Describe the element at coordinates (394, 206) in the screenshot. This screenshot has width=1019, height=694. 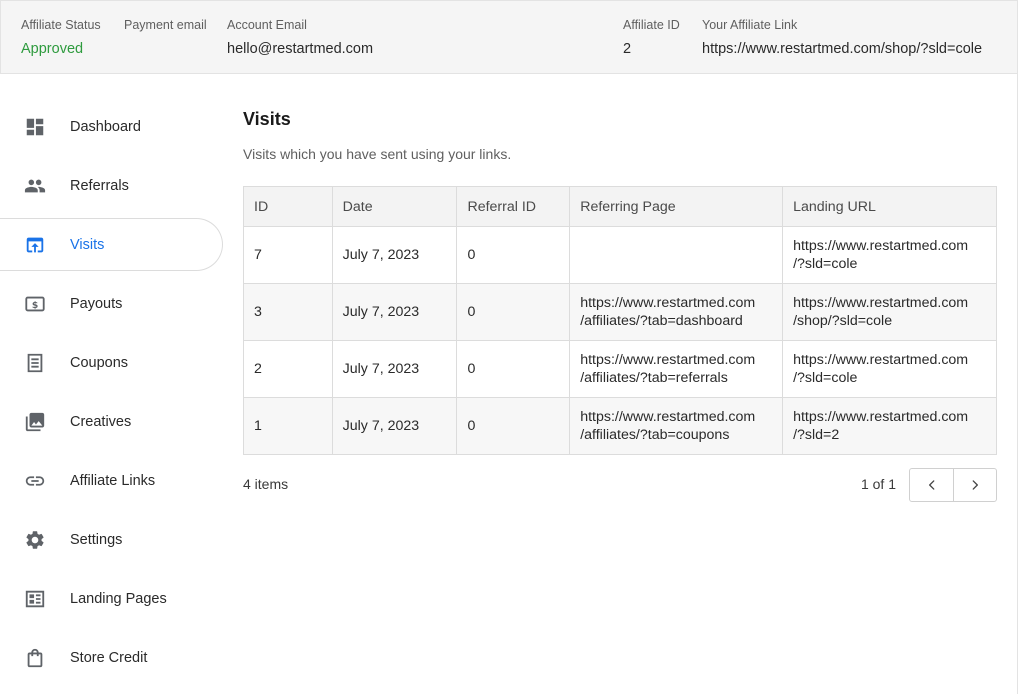
I see `column-header-date: Date` at that location.